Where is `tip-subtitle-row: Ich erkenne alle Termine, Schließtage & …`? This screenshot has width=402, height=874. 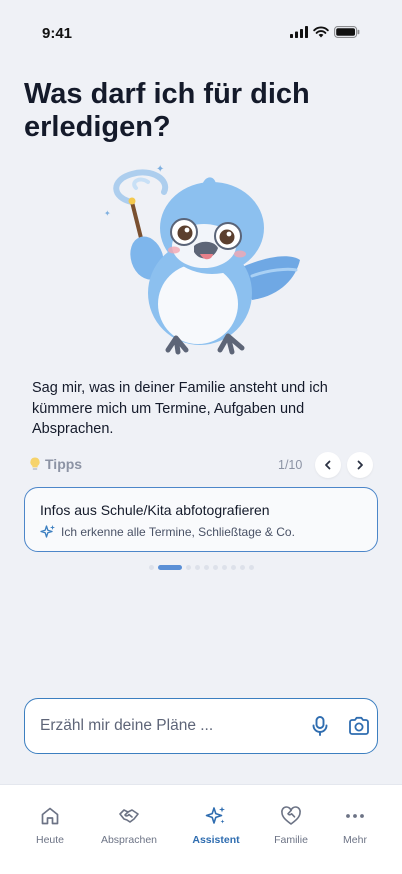
tip-subtitle-row: Ich erkenne alle Termine, Schließtage & … is located at coordinates (167, 532).